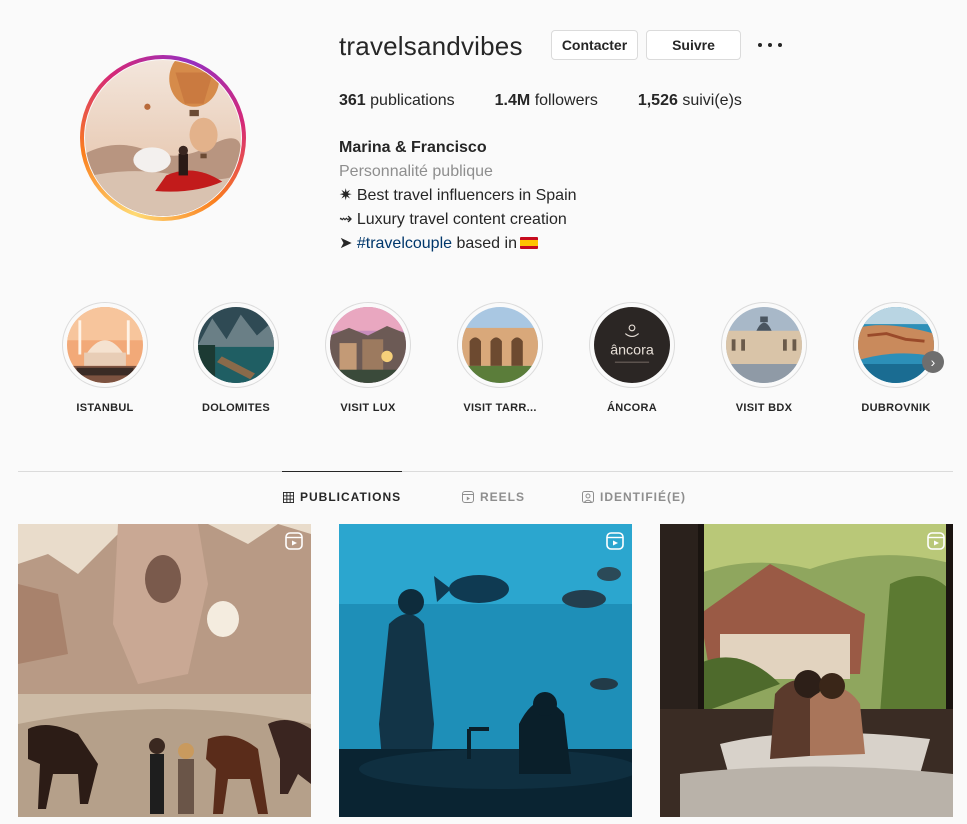  I want to click on highlight-ancora: âncora ÁNCORA, so click(632, 358).